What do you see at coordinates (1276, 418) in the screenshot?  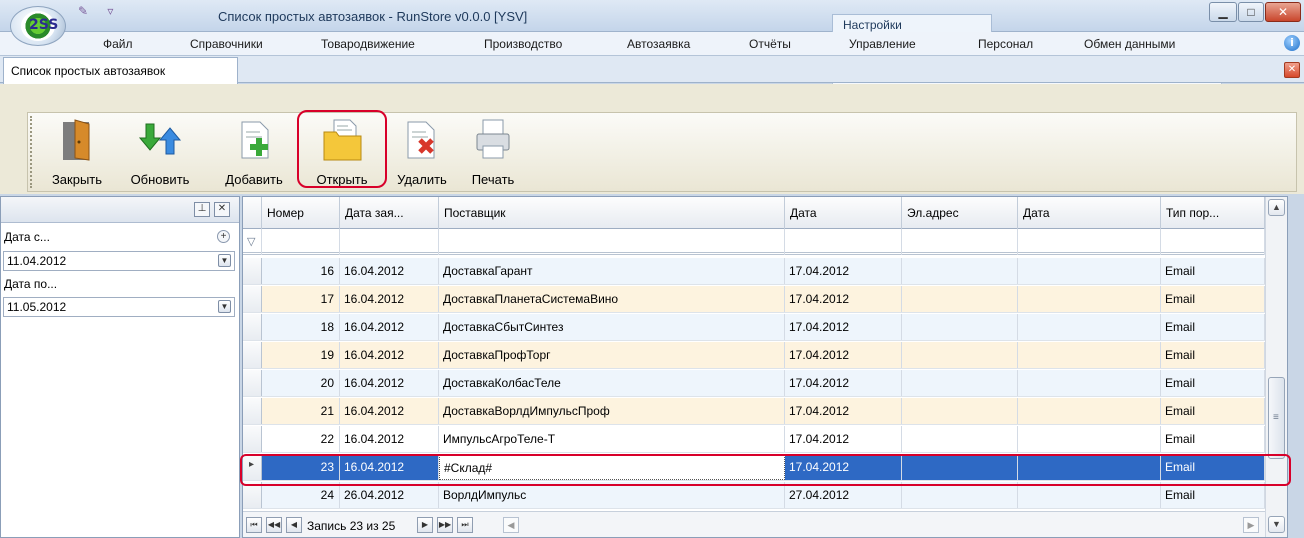 I see `scrollbar-thumb: ≡` at bounding box center [1276, 418].